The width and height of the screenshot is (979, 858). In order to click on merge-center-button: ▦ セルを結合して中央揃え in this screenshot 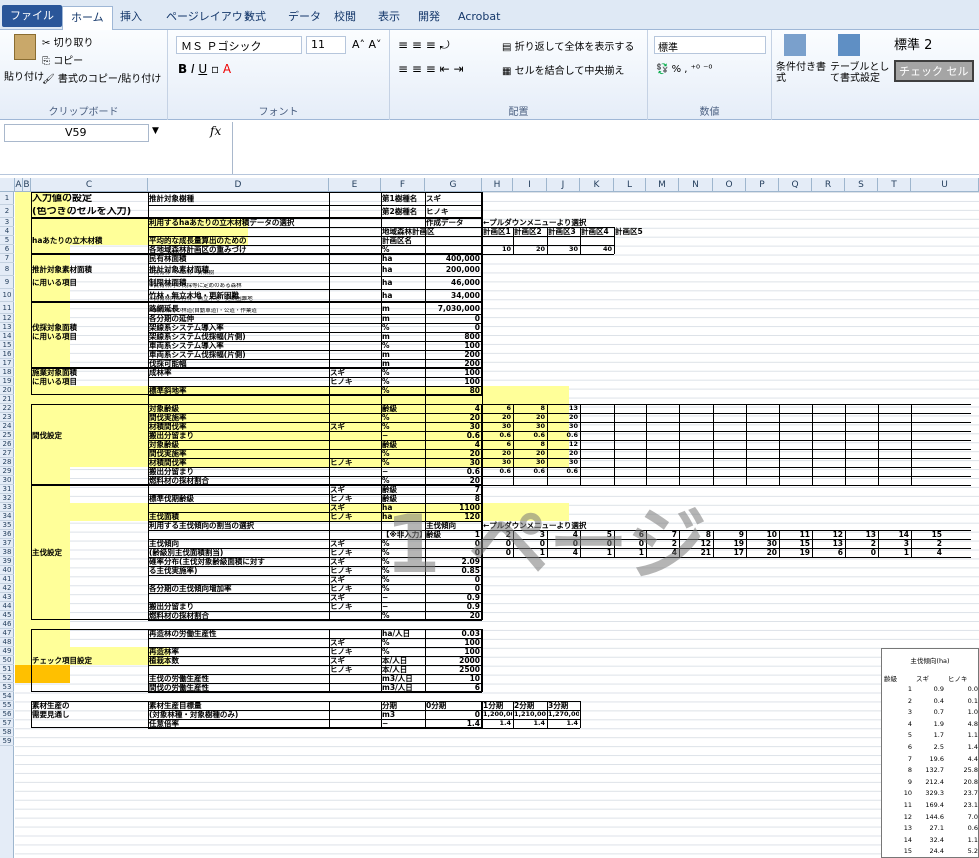, I will do `click(563, 69)`.